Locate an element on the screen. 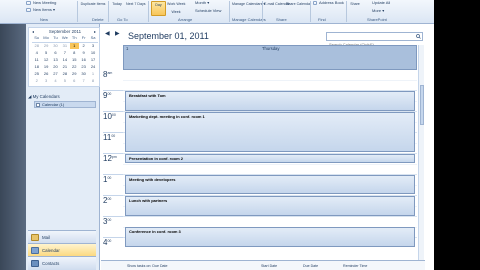  nav-button-mail: Mail is located at coordinates (62, 237).